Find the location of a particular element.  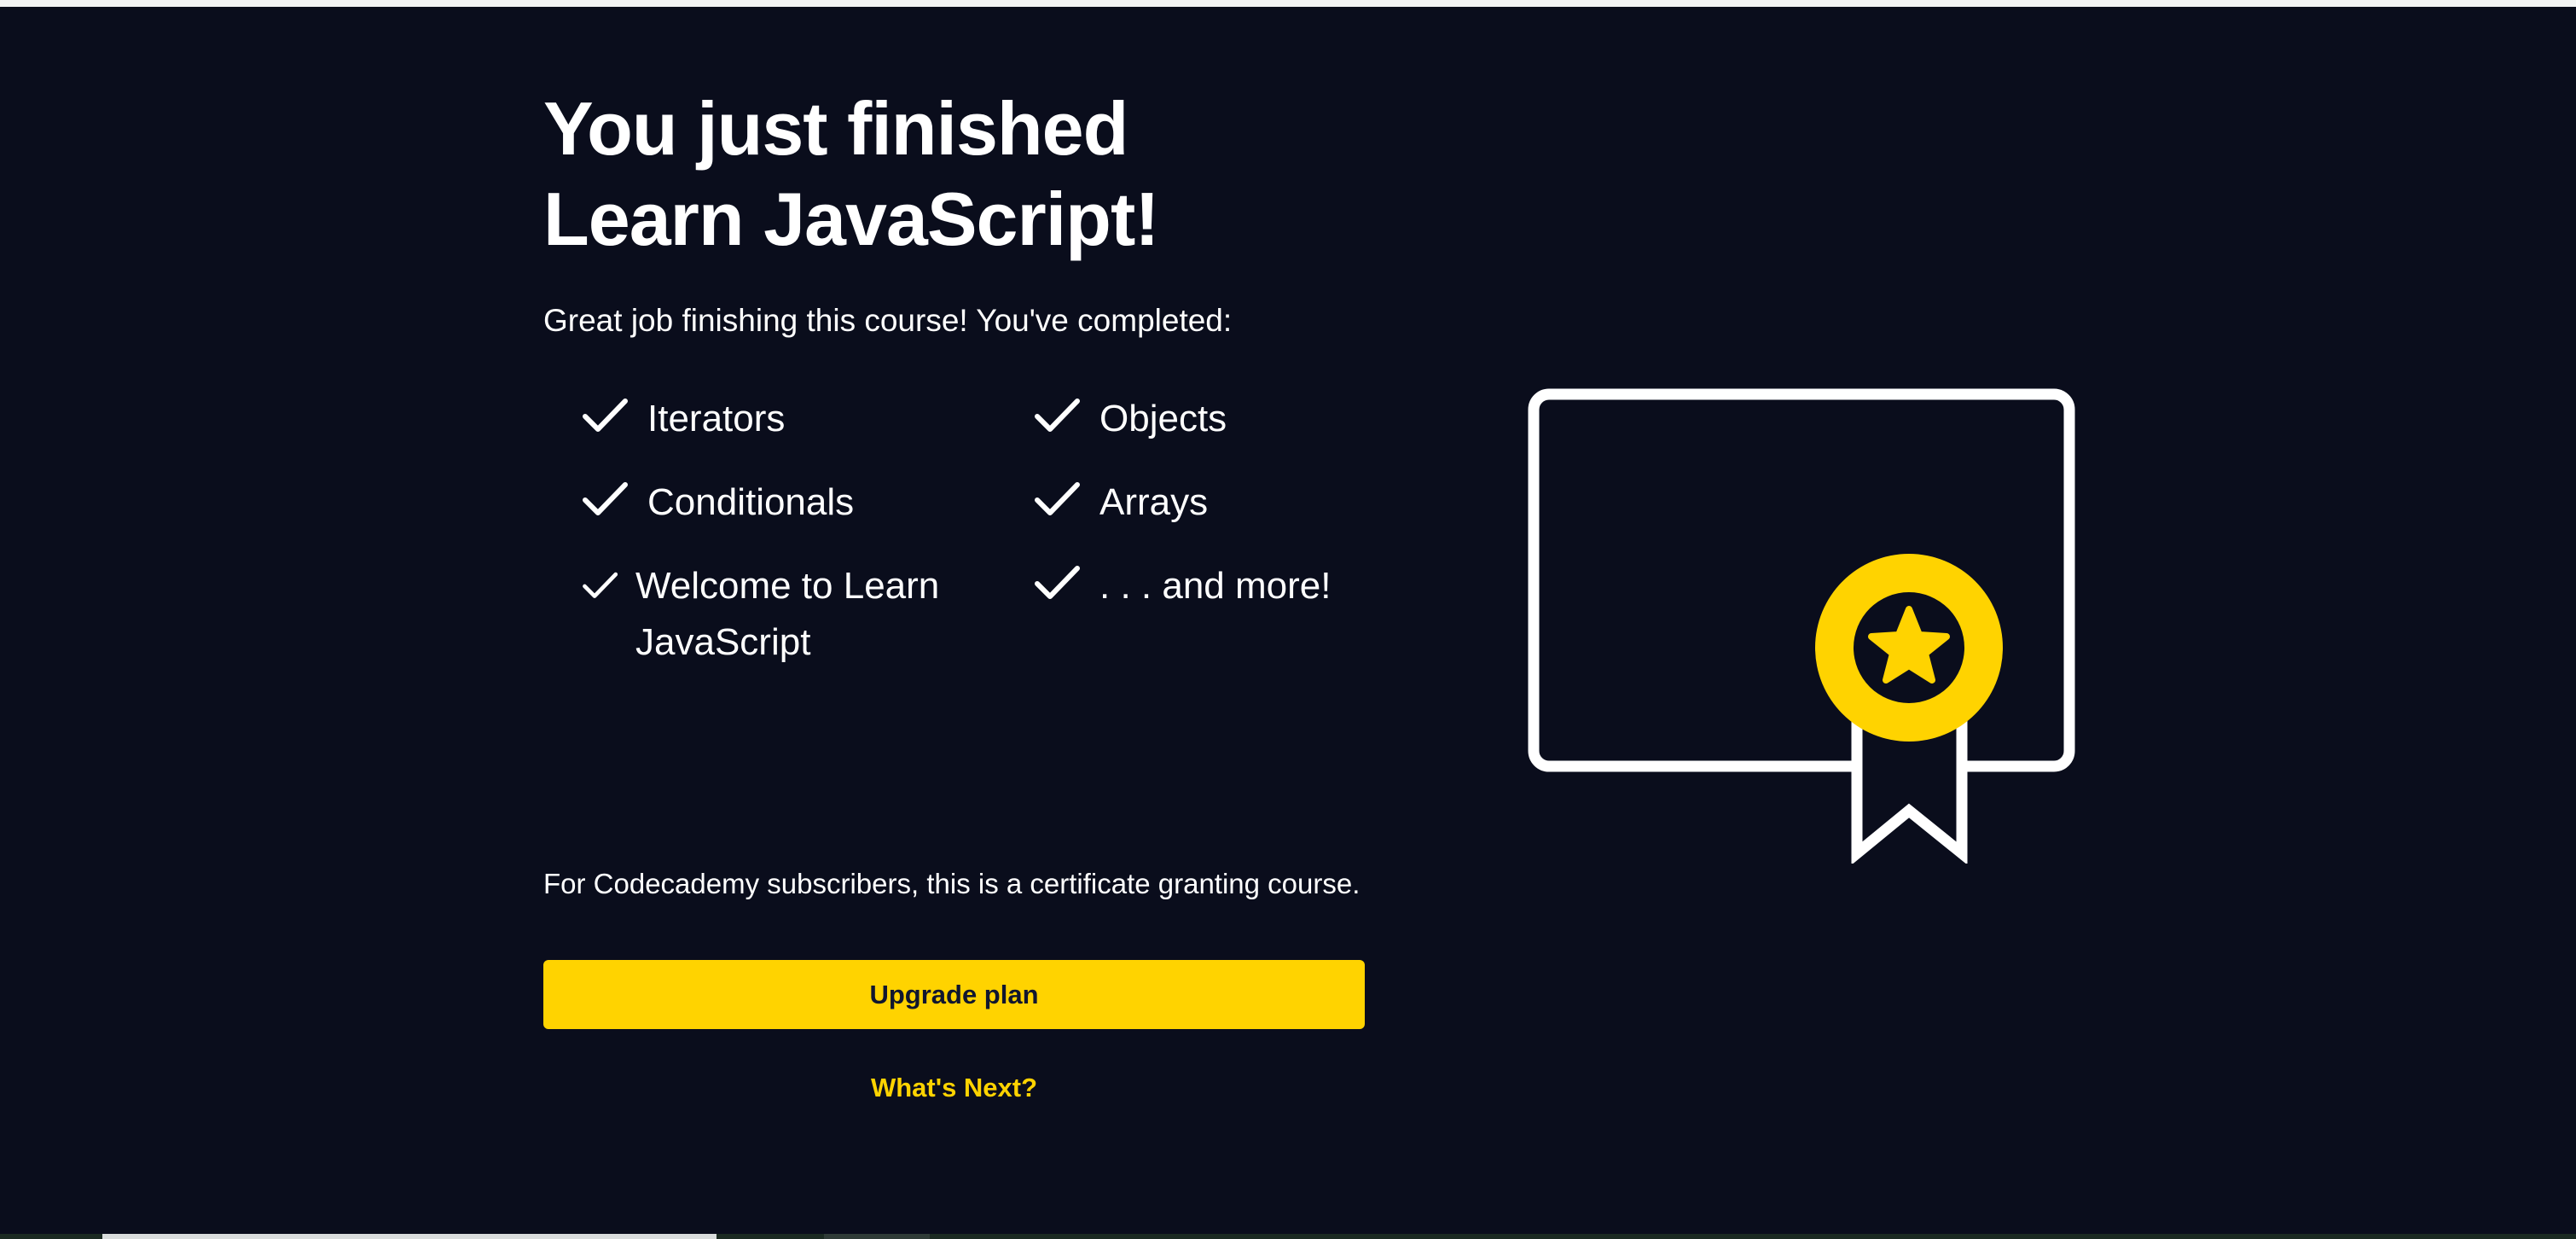

list-item-welcome: Welcome to Learn JavaScript is located at coordinates (761, 614).